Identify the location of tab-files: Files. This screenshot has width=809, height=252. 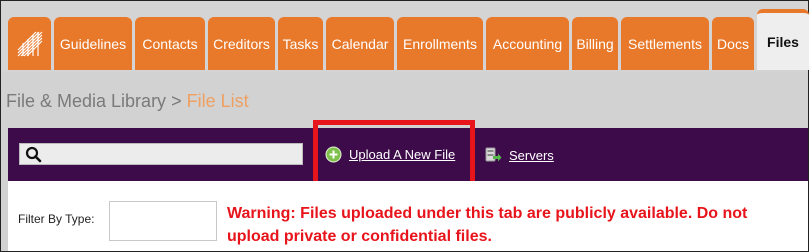
(783, 39).